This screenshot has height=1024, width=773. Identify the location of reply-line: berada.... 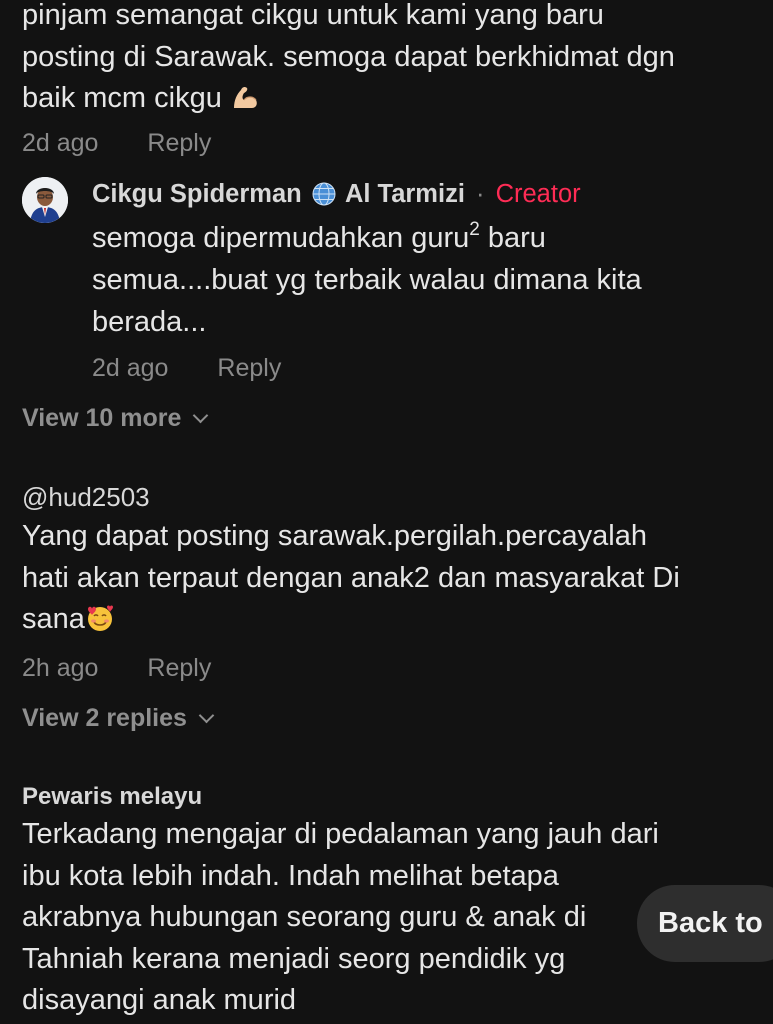
(149, 322).